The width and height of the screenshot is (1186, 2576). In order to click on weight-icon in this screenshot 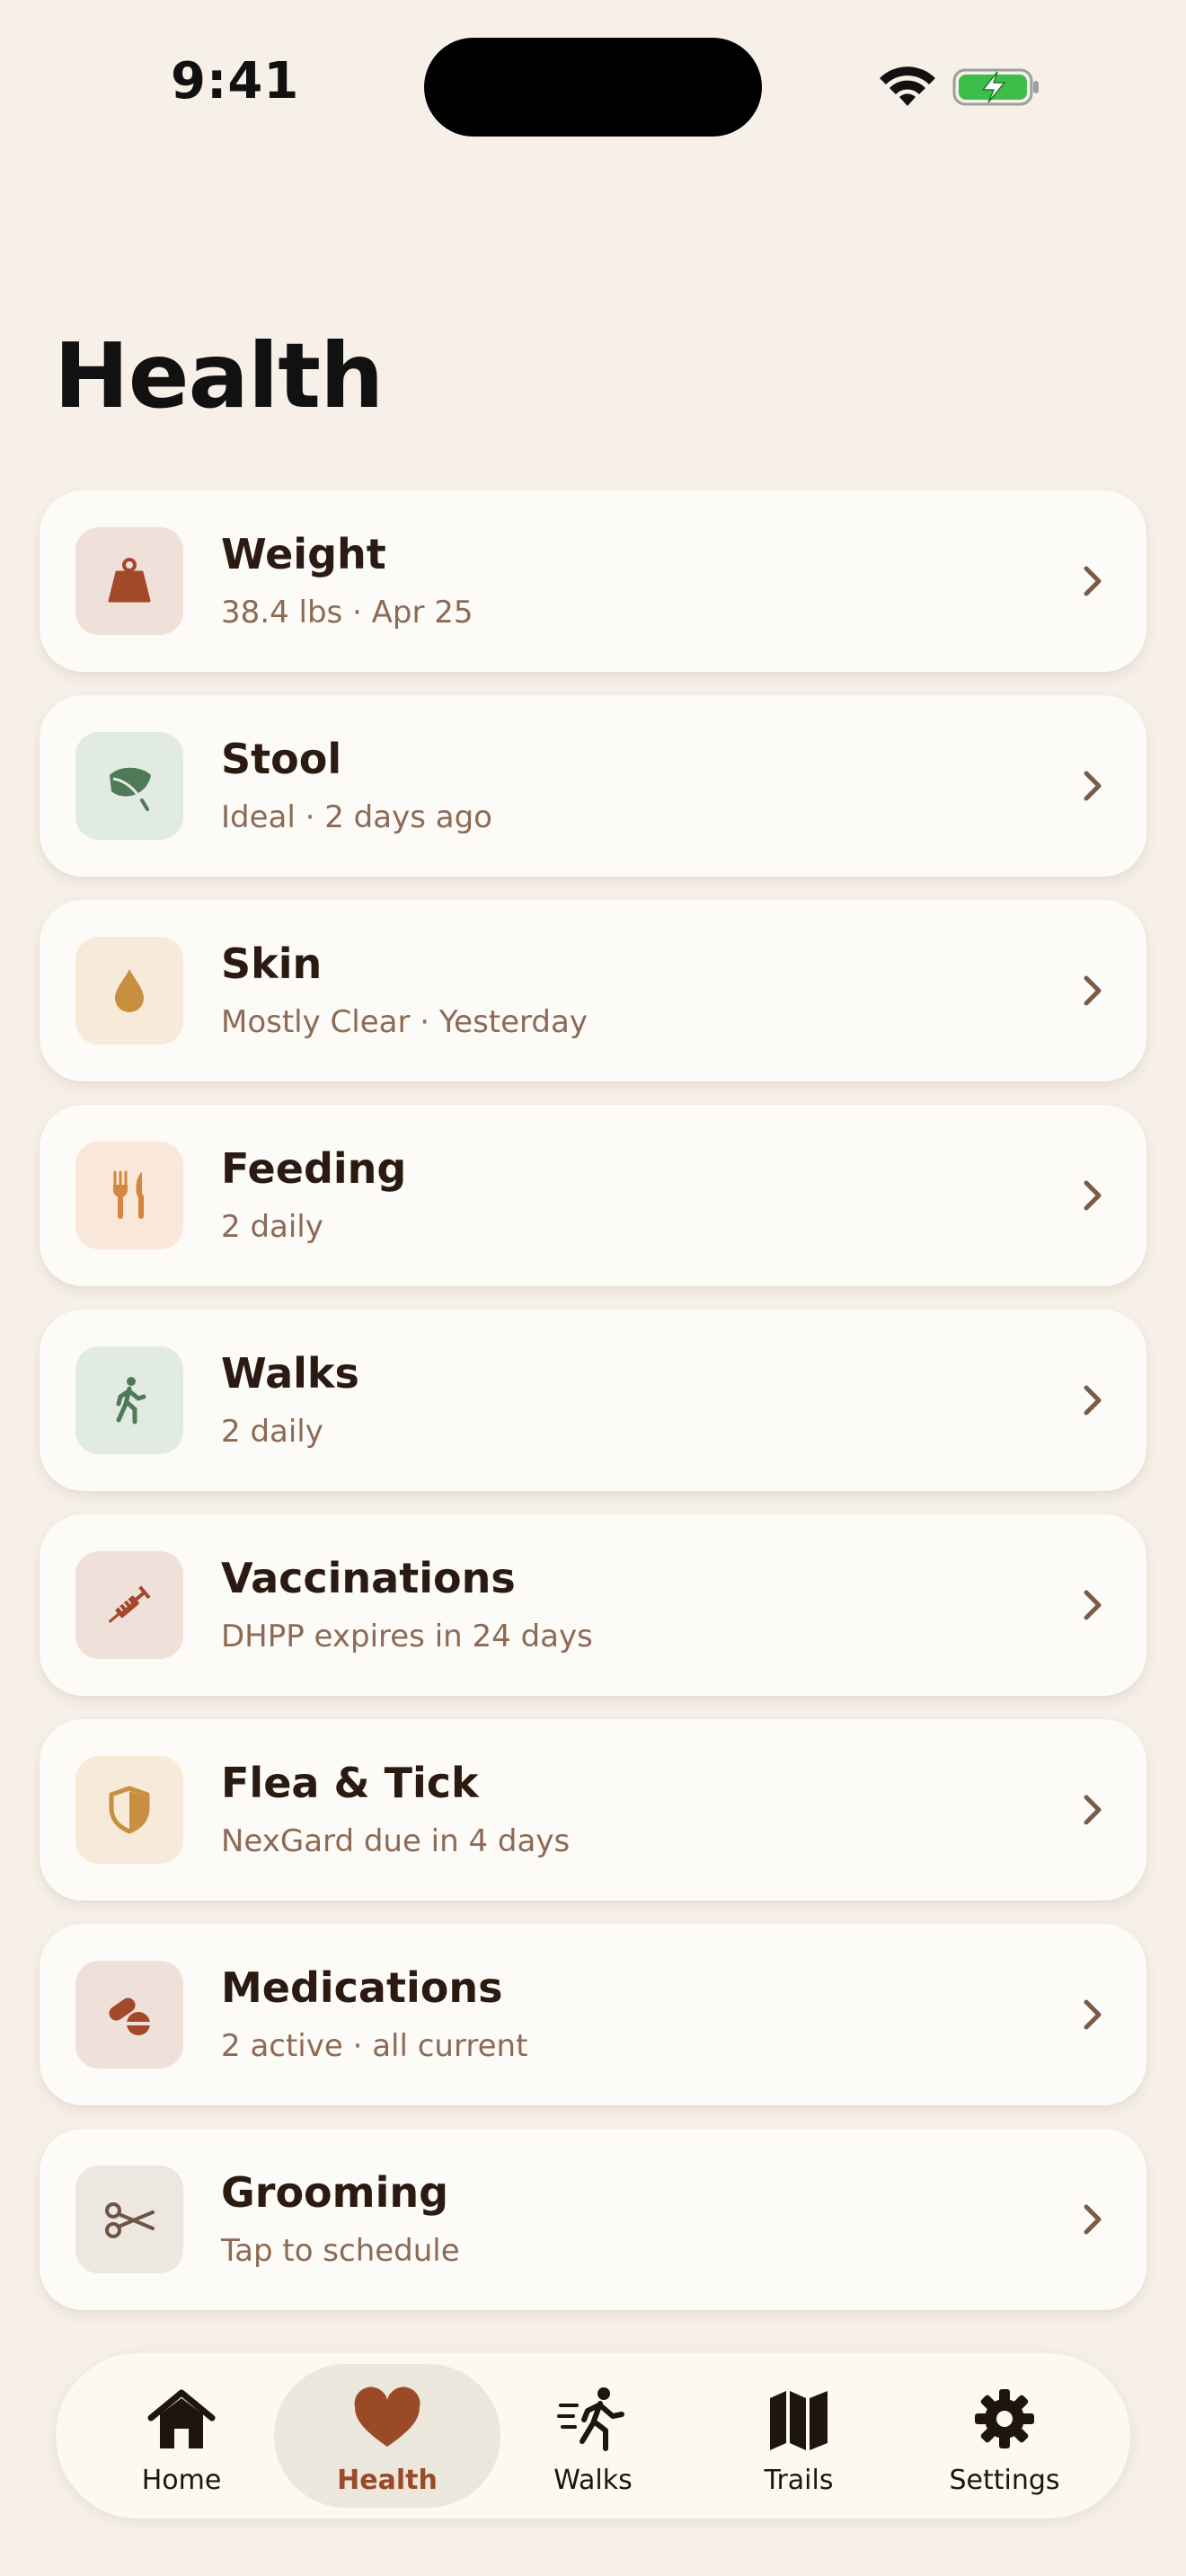, I will do `click(129, 580)`.